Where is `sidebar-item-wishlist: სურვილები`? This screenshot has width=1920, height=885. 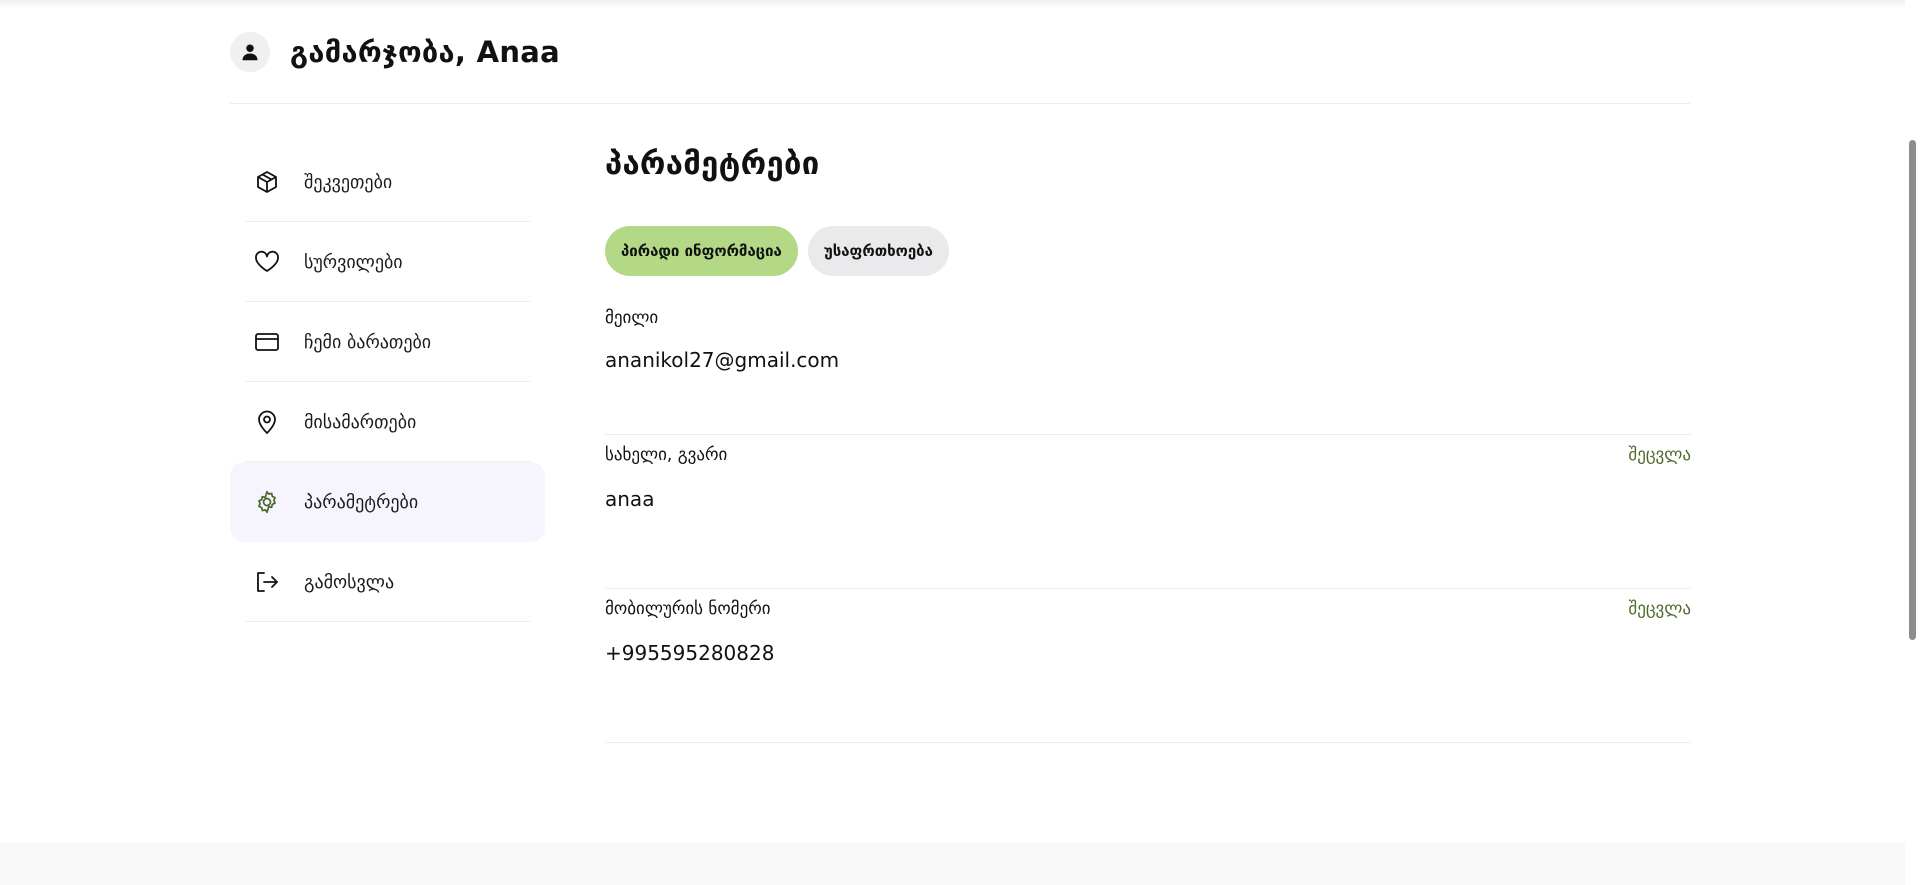
sidebar-item-wishlist: სურვილები is located at coordinates (387, 262).